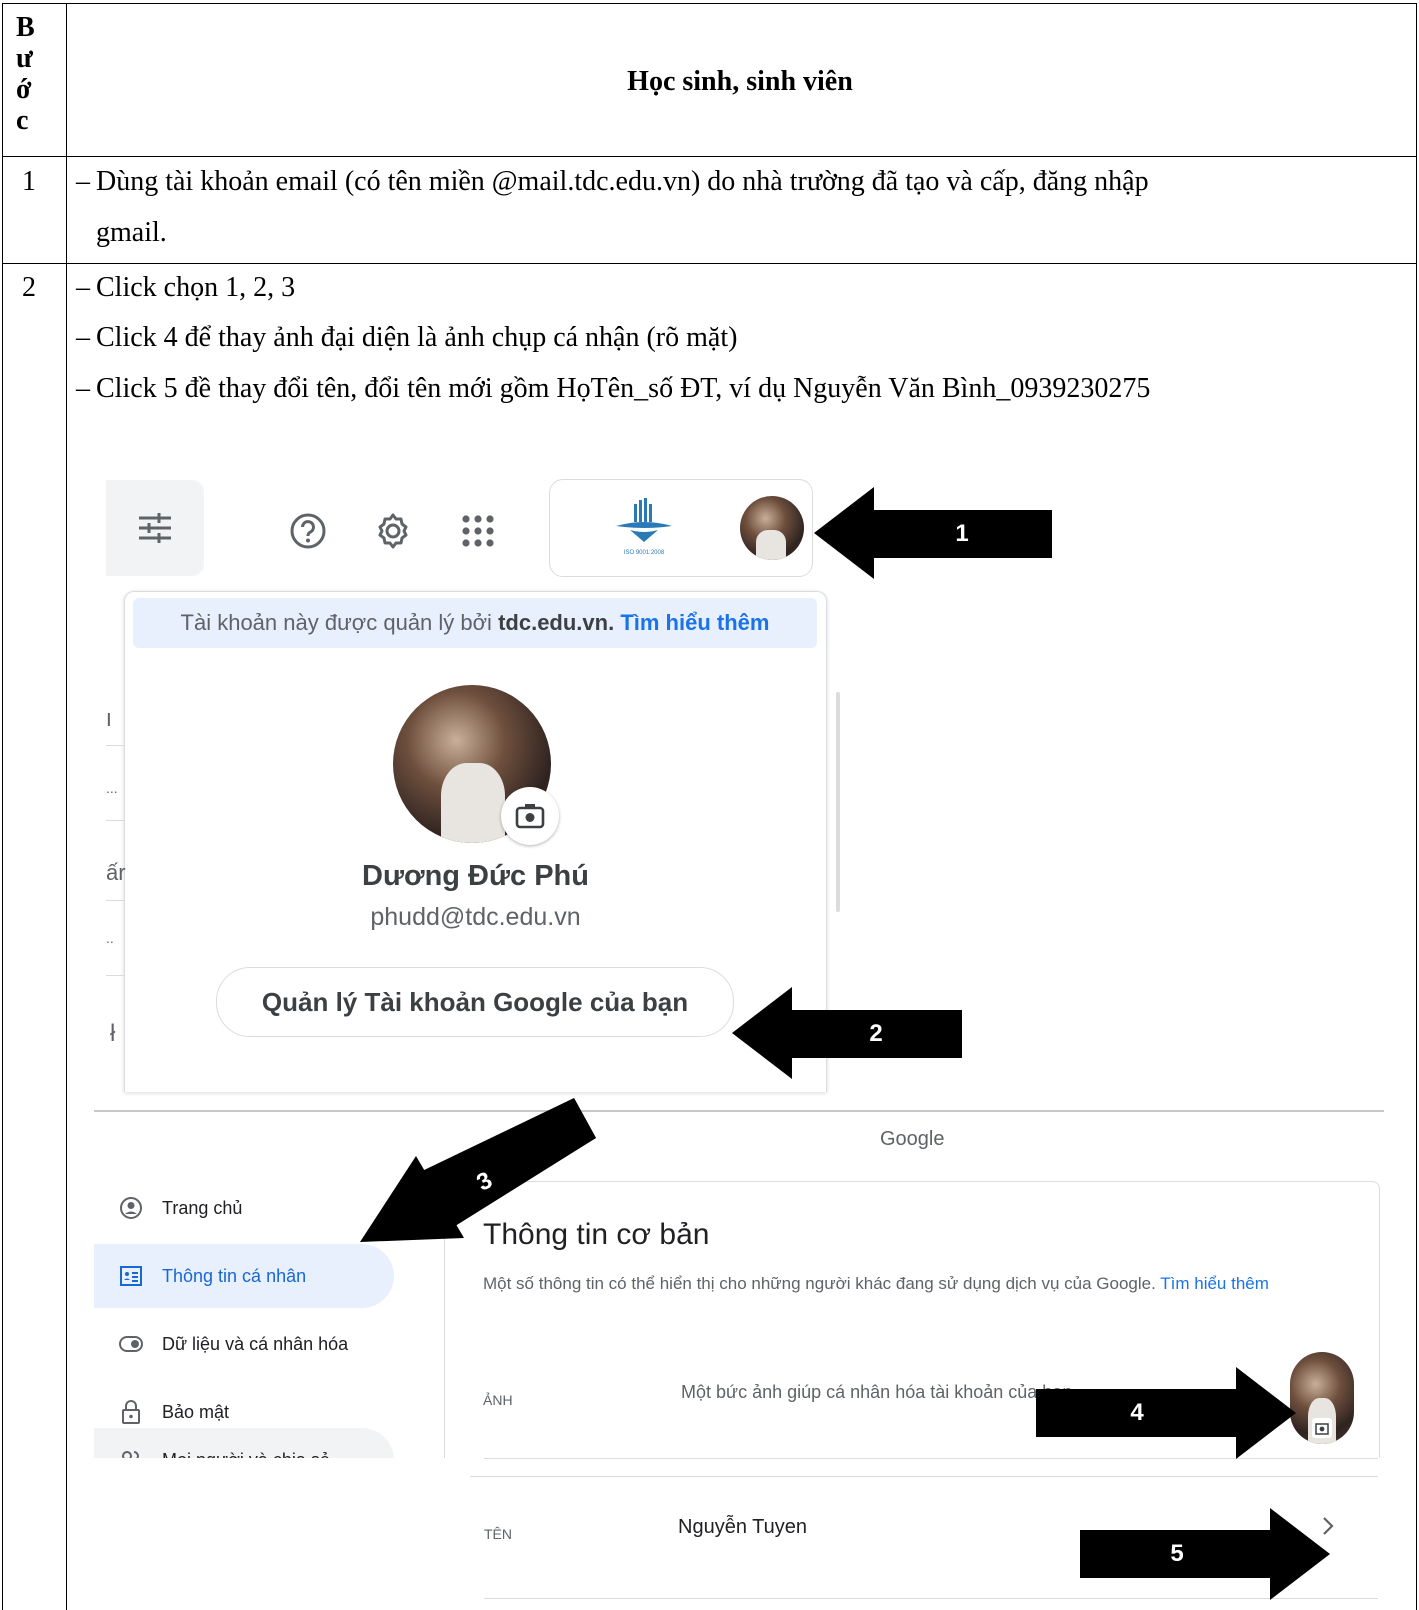 This screenshot has width=1419, height=1610. What do you see at coordinates (246, 1454) in the screenshot?
I see `nav-item-label: Mọi người và chia sẻ` at bounding box center [246, 1454].